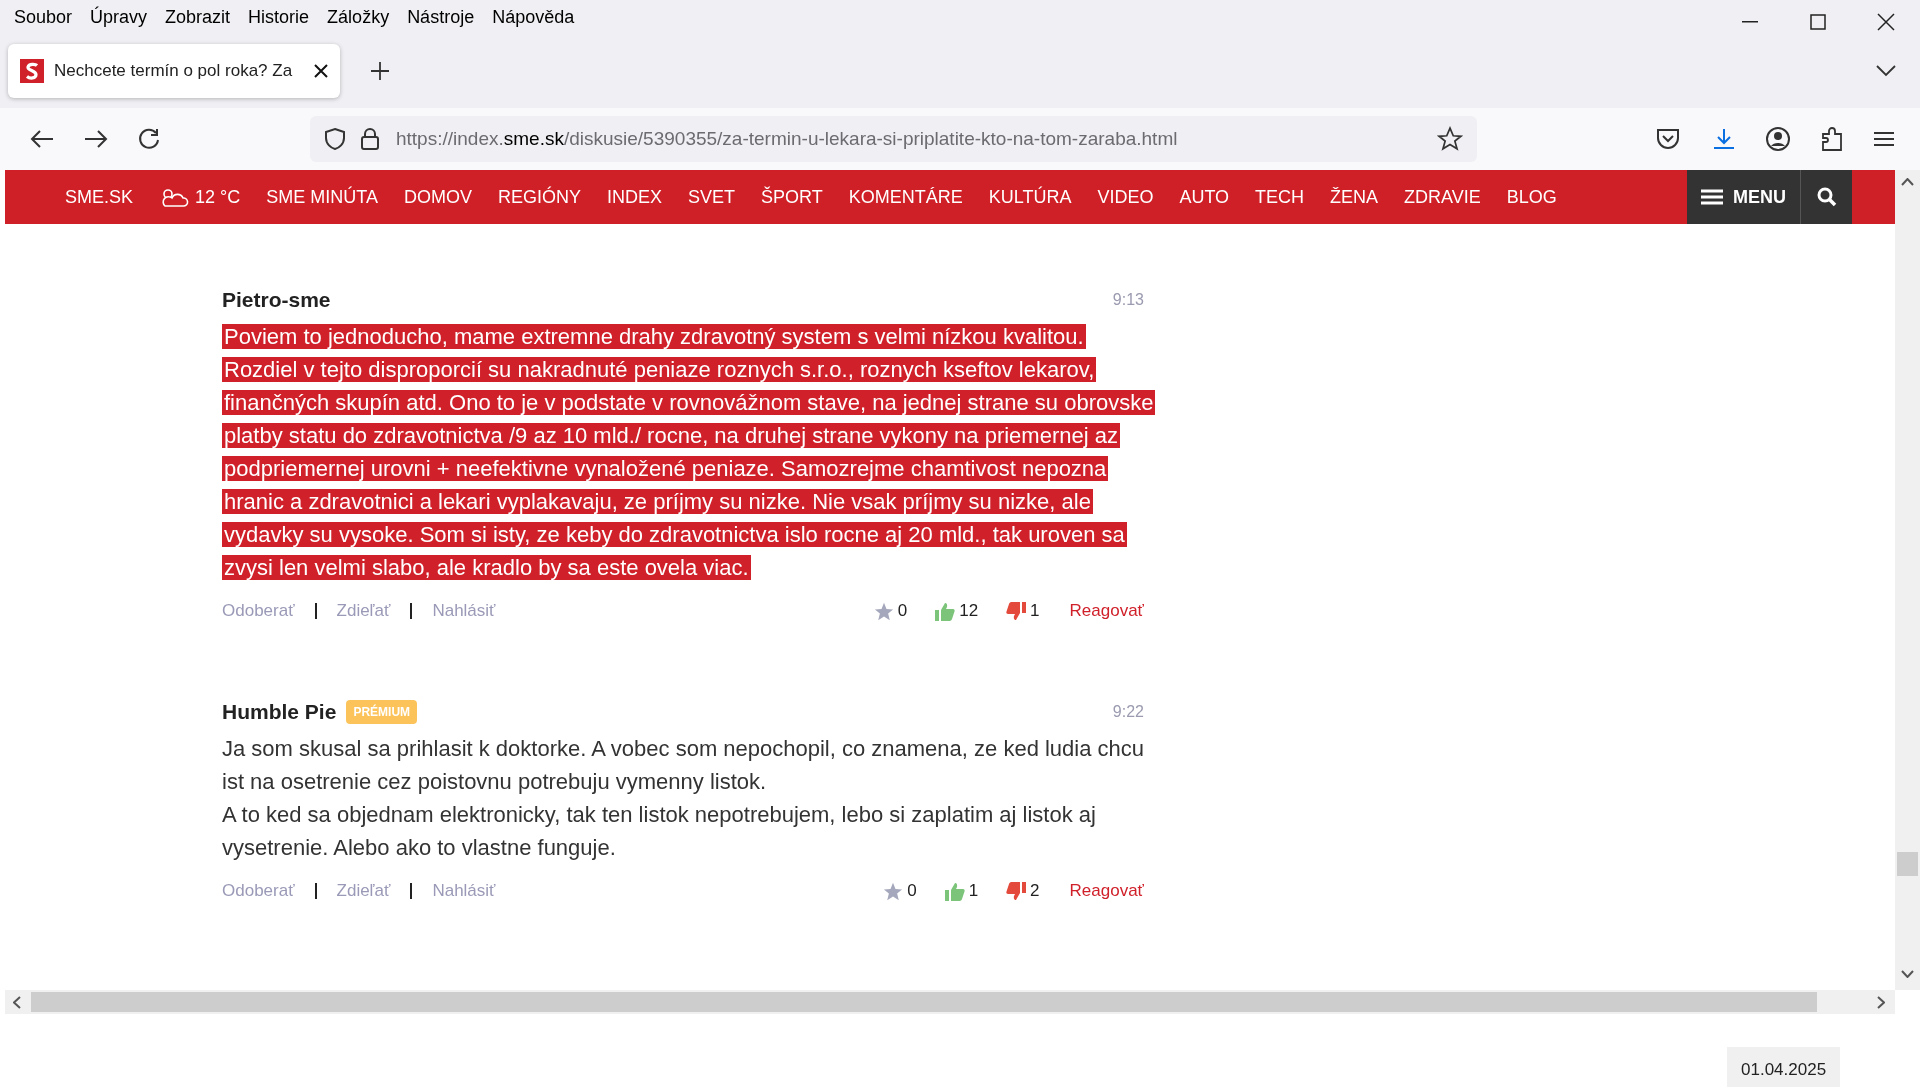 This screenshot has height=1087, width=1920. Describe the element at coordinates (1030, 197) in the screenshot. I see `nav-link: KULTÚRA` at that location.